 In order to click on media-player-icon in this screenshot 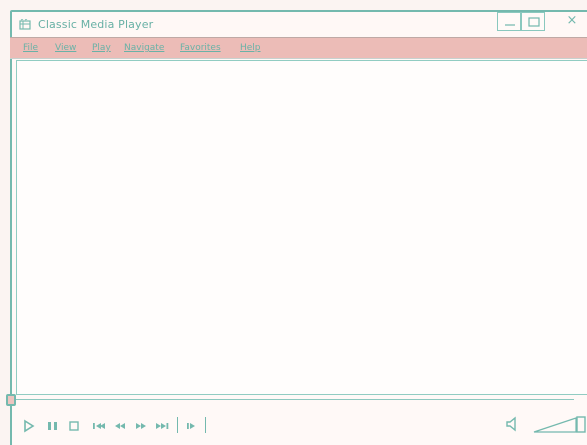, I will do `click(25, 24)`.